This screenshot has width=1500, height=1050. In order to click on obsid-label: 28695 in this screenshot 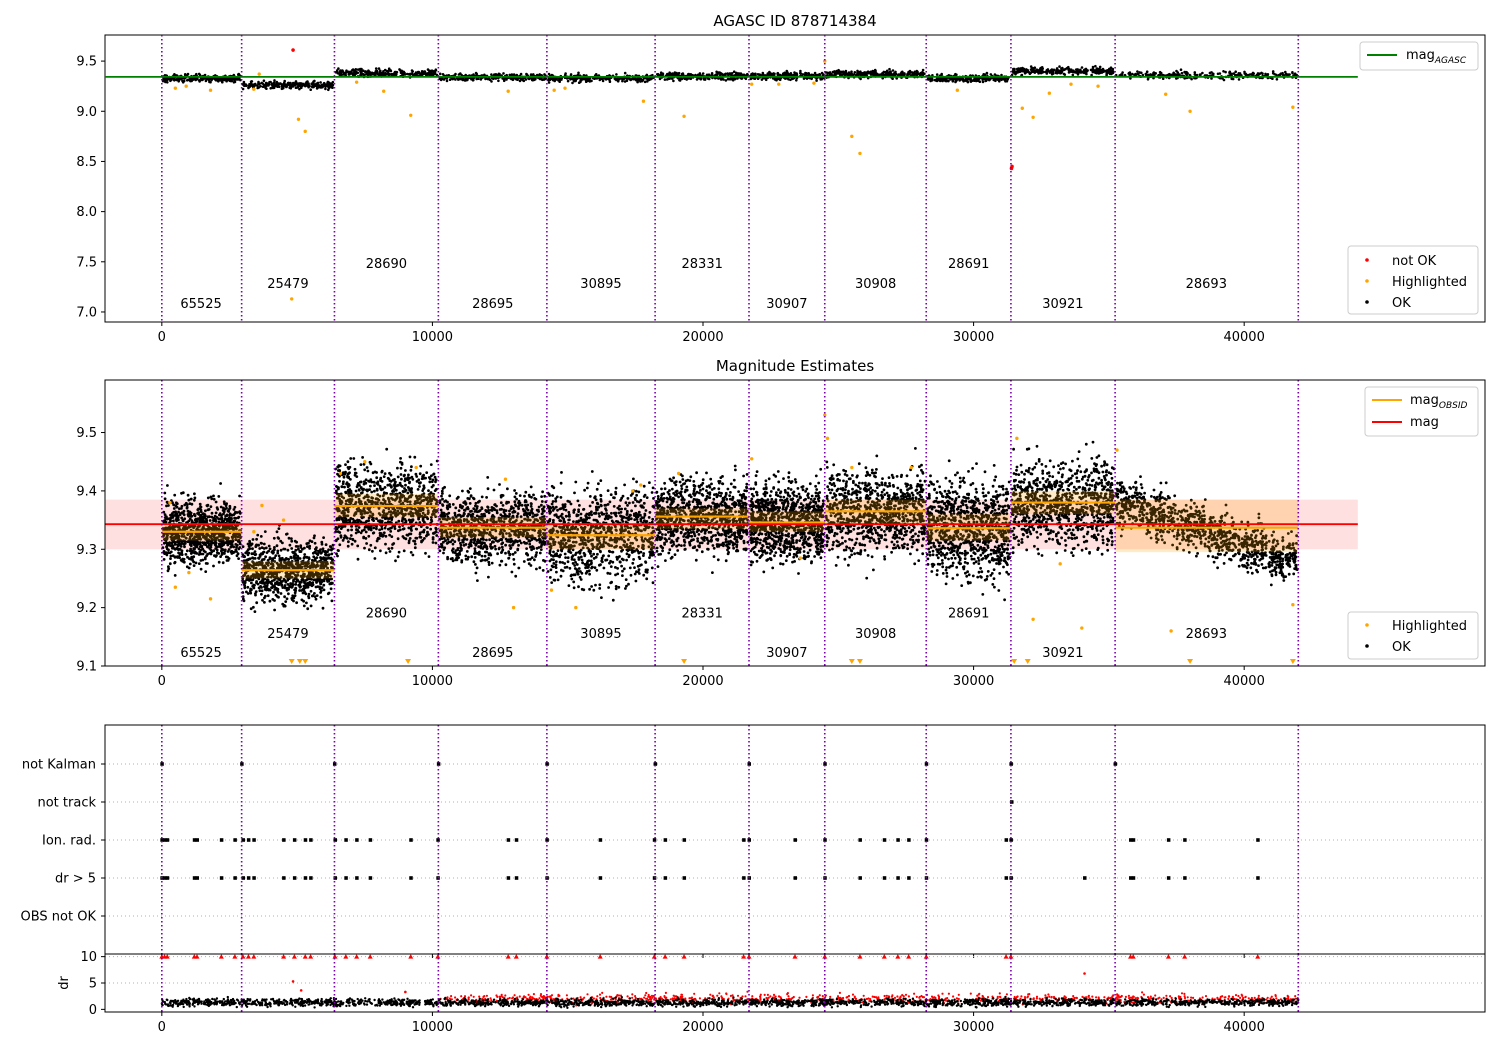, I will do `click(492, 653)`.